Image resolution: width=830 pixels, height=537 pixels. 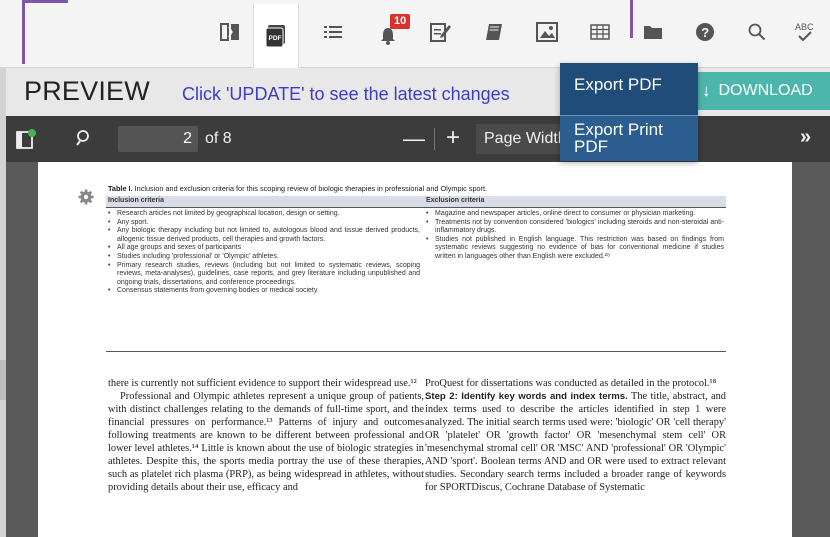 What do you see at coordinates (264, 248) in the screenshot?
I see `inclusion-item: All age groups and sexes of participants` at bounding box center [264, 248].